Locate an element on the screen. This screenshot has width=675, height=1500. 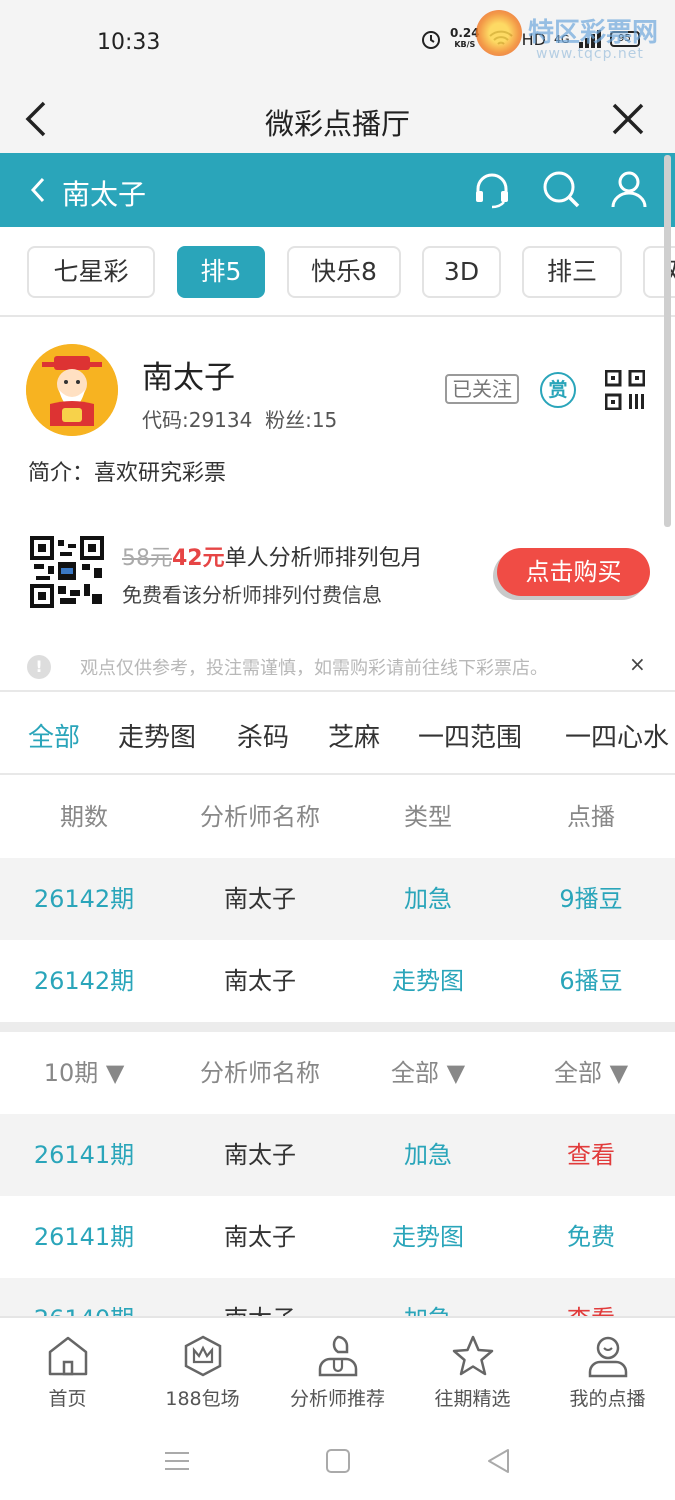
table-row: 26142期 南太子 加急 9播豆 is located at coordinates (337, 899).